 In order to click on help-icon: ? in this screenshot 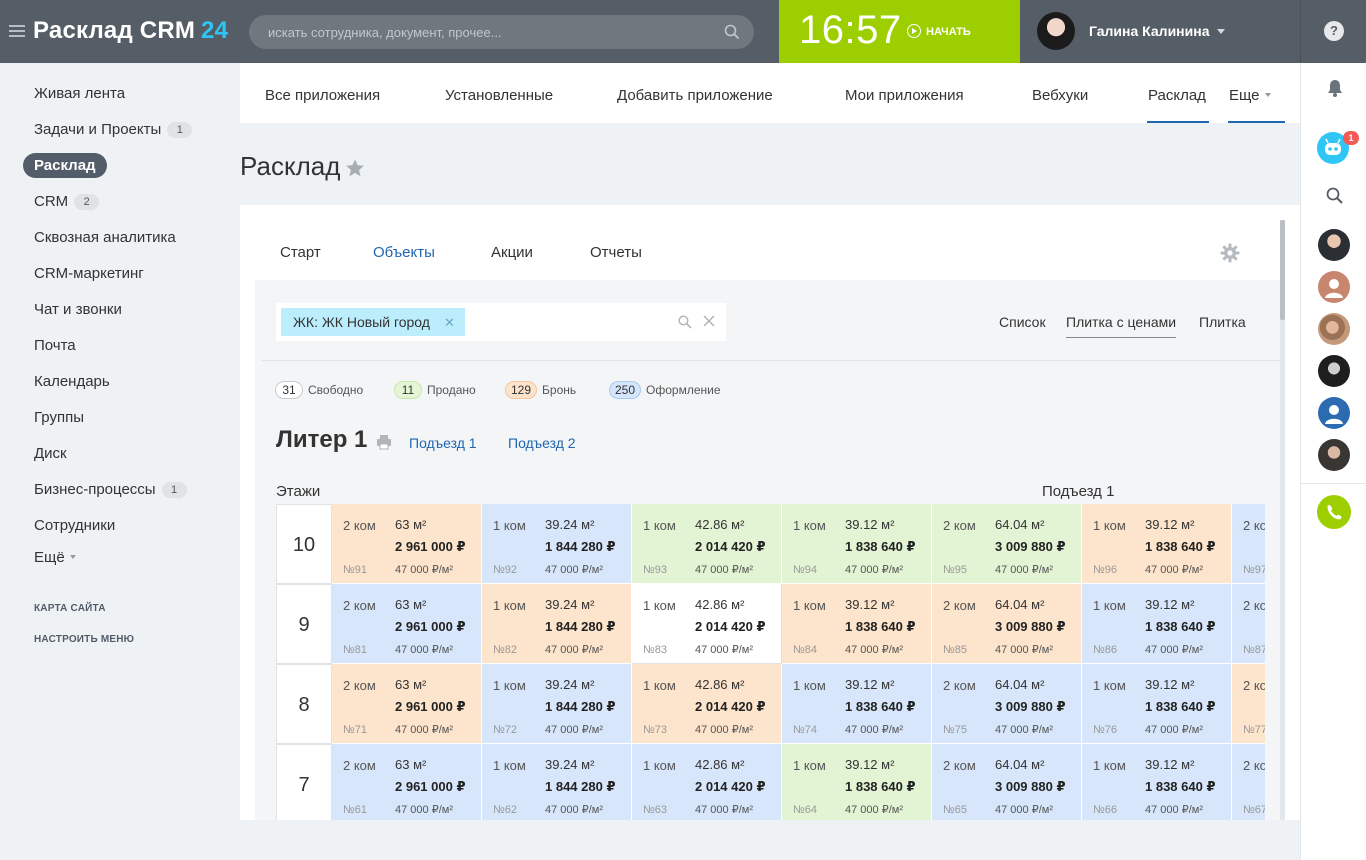, I will do `click(1334, 31)`.